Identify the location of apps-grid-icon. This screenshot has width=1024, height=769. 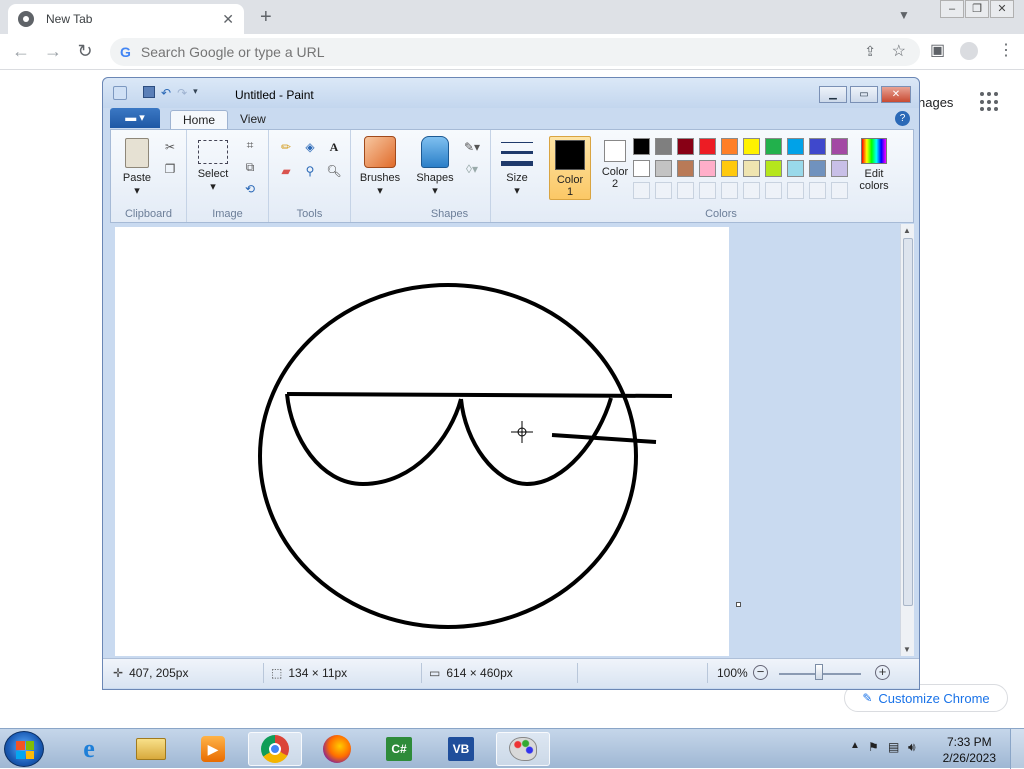
(990, 102).